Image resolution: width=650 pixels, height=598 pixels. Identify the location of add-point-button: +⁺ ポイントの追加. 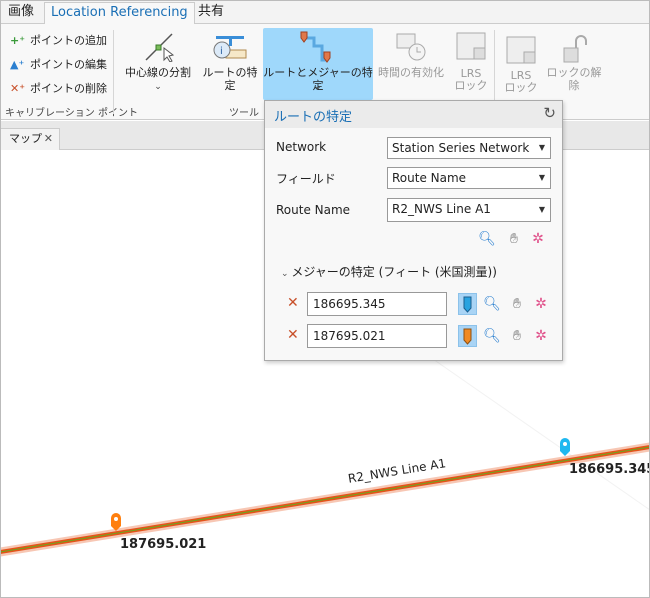
(58, 41).